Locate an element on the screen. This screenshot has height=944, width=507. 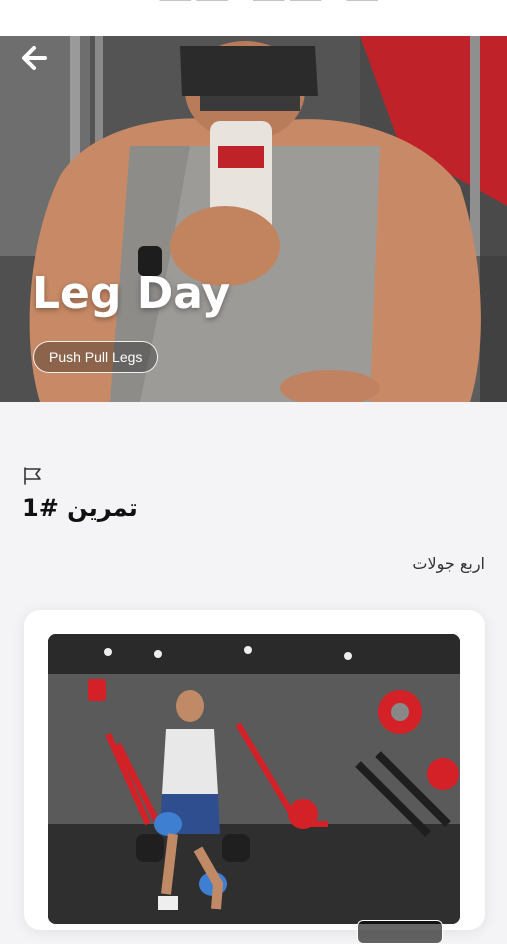
rounds-label: اربع جولات is located at coordinates (448, 563).